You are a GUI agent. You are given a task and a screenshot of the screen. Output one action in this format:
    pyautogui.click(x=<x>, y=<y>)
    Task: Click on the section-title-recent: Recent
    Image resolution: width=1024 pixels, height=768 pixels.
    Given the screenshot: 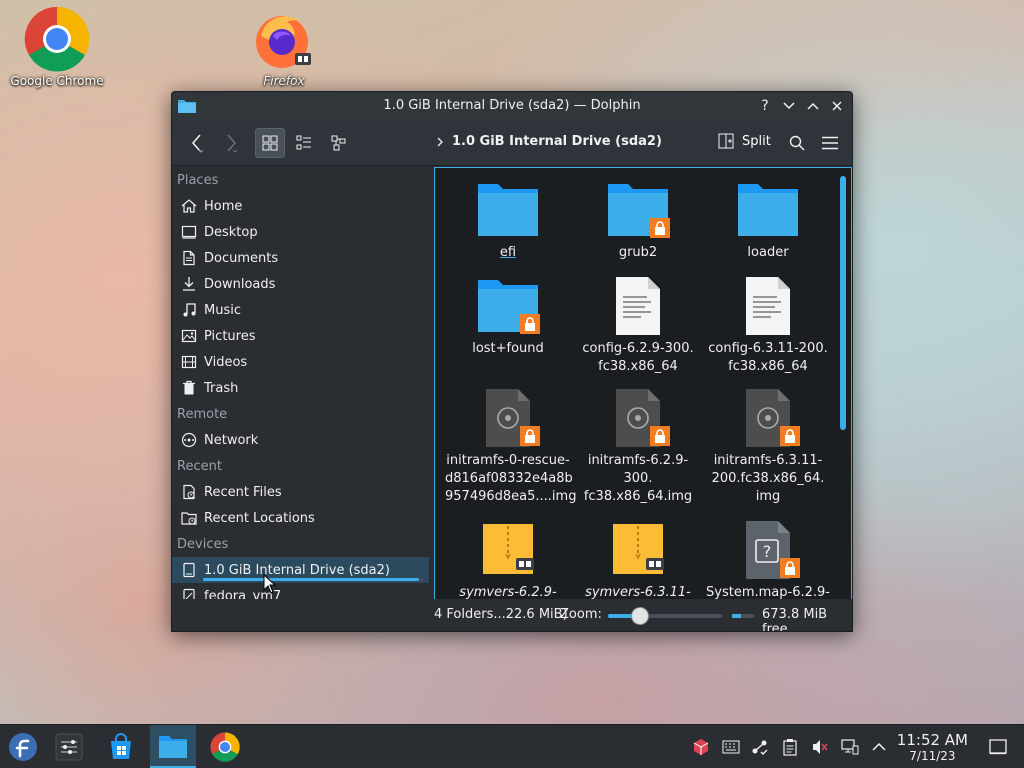 What is the action you would take?
    pyautogui.click(x=199, y=466)
    